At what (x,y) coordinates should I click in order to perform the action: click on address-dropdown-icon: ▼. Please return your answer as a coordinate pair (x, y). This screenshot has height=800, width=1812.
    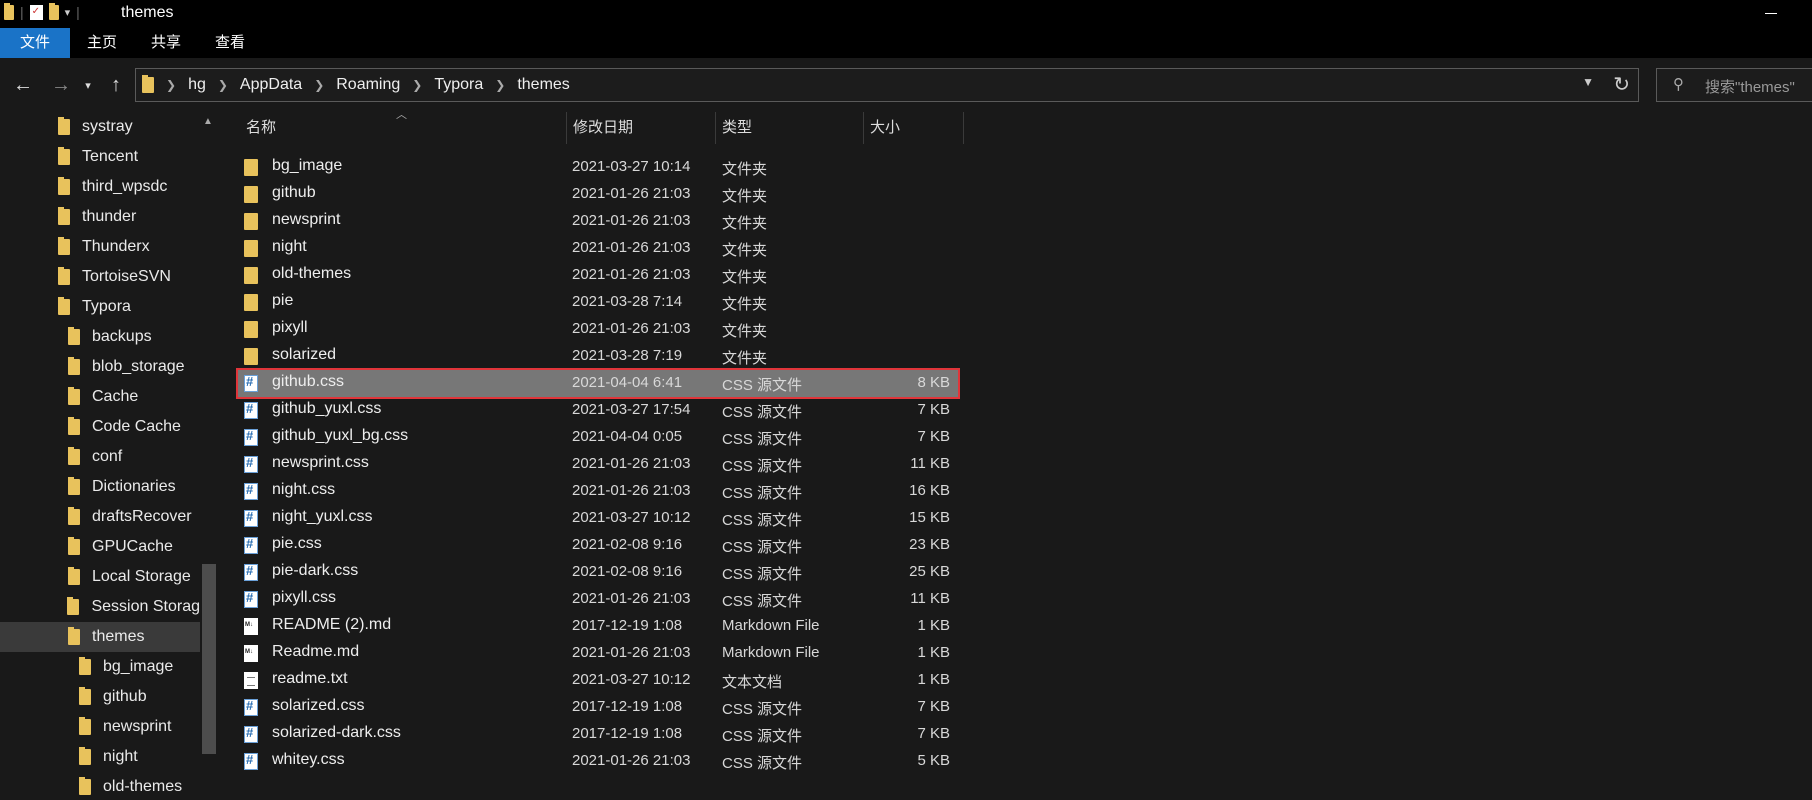
    Looking at the image, I should click on (1588, 82).